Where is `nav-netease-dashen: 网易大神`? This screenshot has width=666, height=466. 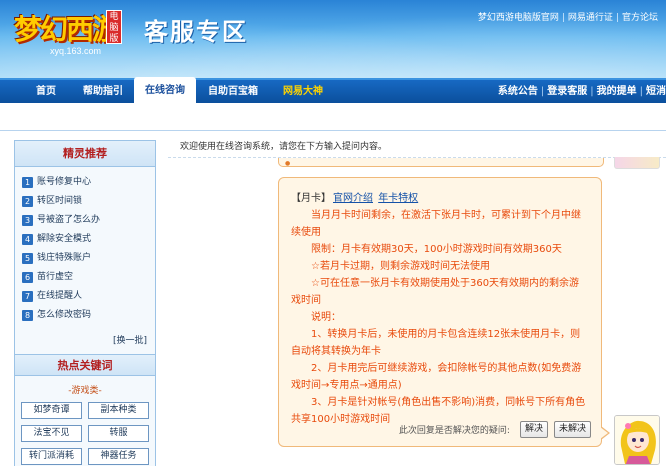 nav-netease-dashen: 网易大神 is located at coordinates (303, 91).